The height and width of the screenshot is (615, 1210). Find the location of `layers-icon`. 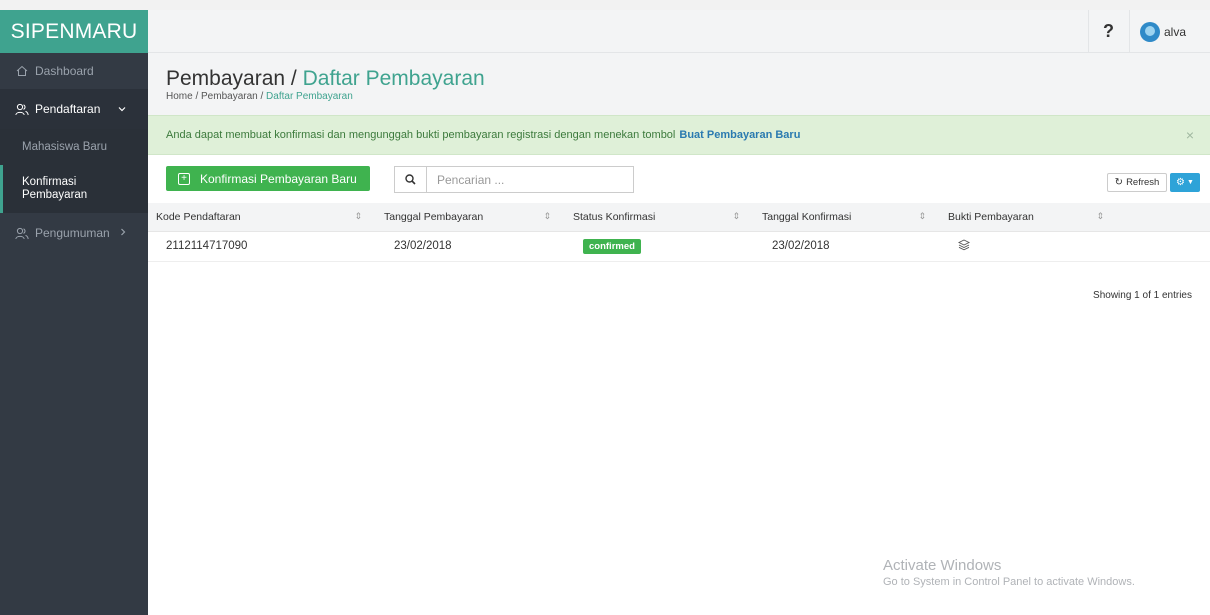

layers-icon is located at coordinates (964, 246).